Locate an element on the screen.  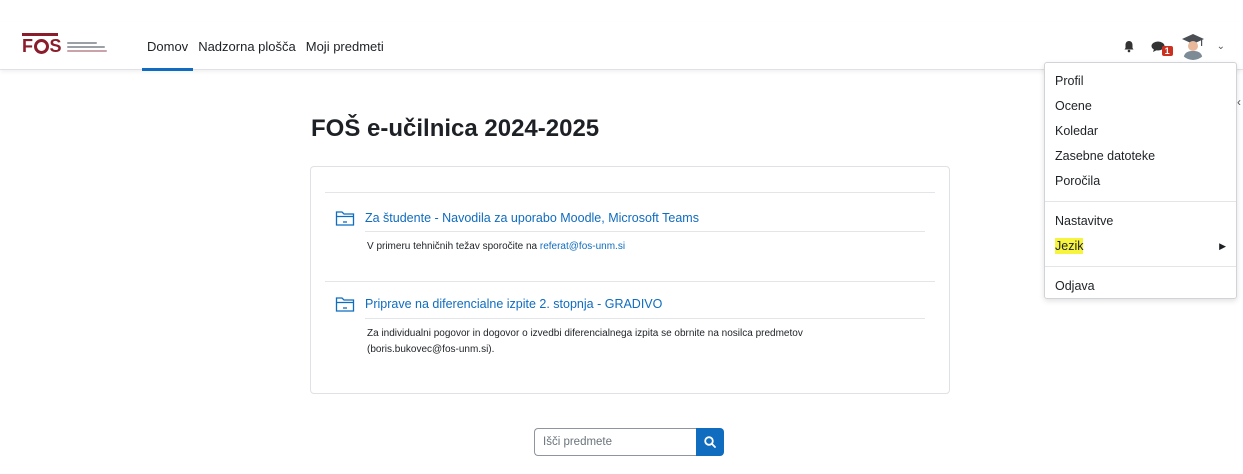
menu-item-language-label: Jezik is located at coordinates (1069, 246).